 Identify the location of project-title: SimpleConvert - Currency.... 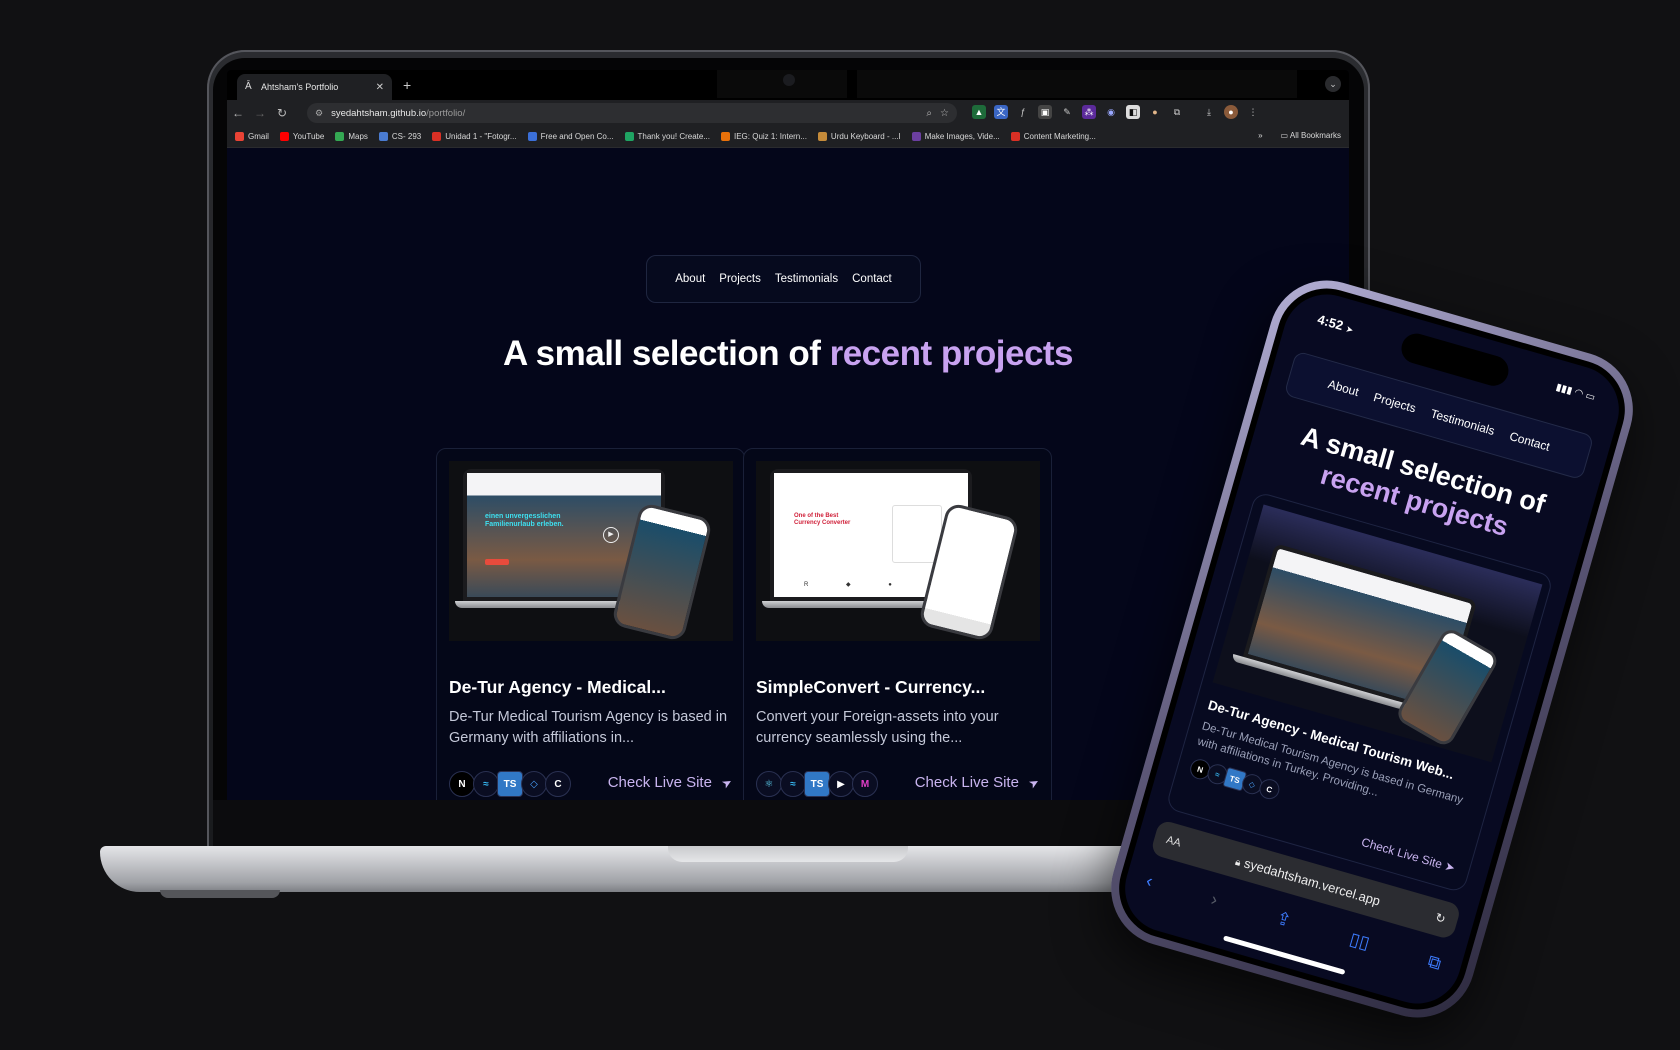
(870, 687).